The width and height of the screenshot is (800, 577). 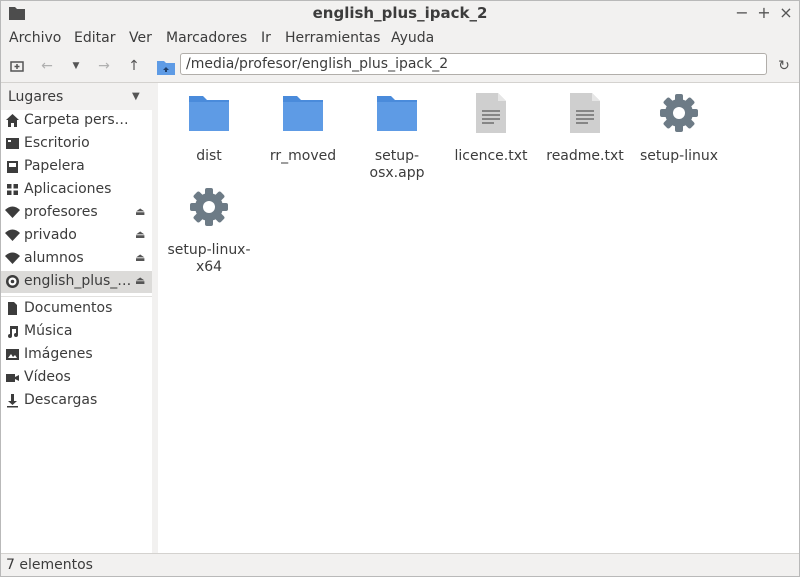 I want to click on forward-arrow-icon: →, so click(x=104, y=66).